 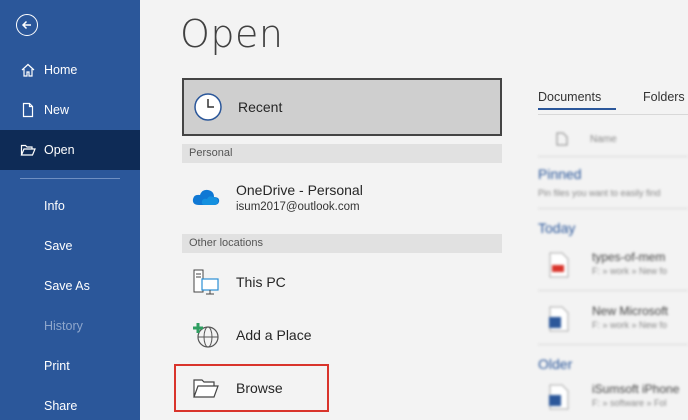 I want to click on sidebar-divider, so click(x=70, y=178).